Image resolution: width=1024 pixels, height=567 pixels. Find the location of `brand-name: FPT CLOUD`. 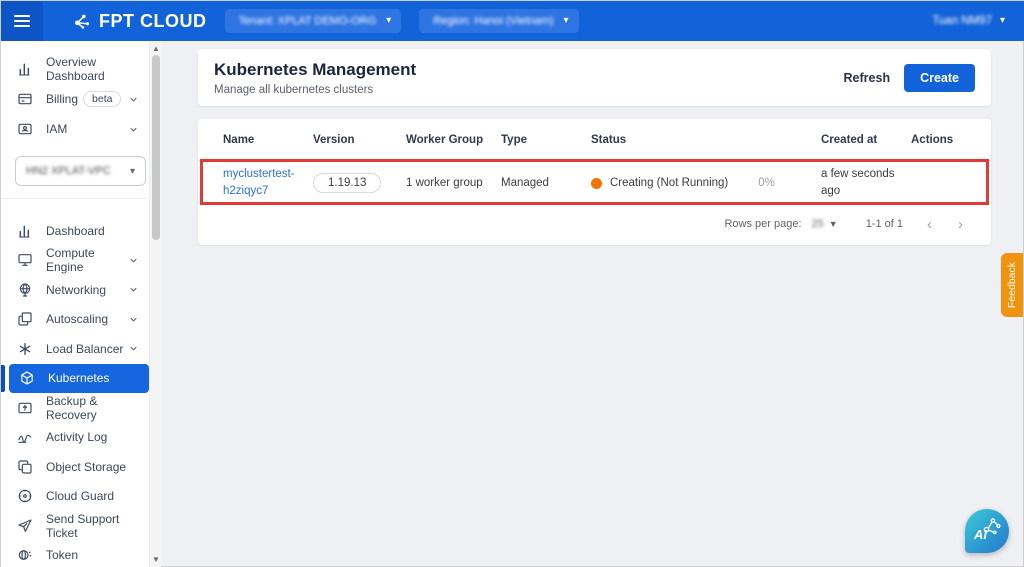

brand-name: FPT CLOUD is located at coordinates (153, 20).